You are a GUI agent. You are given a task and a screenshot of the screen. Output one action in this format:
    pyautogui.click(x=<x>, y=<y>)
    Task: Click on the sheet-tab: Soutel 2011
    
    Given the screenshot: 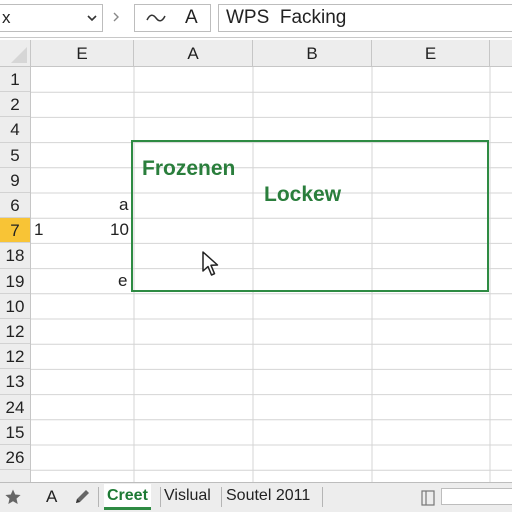 What is the action you would take?
    pyautogui.click(x=268, y=497)
    